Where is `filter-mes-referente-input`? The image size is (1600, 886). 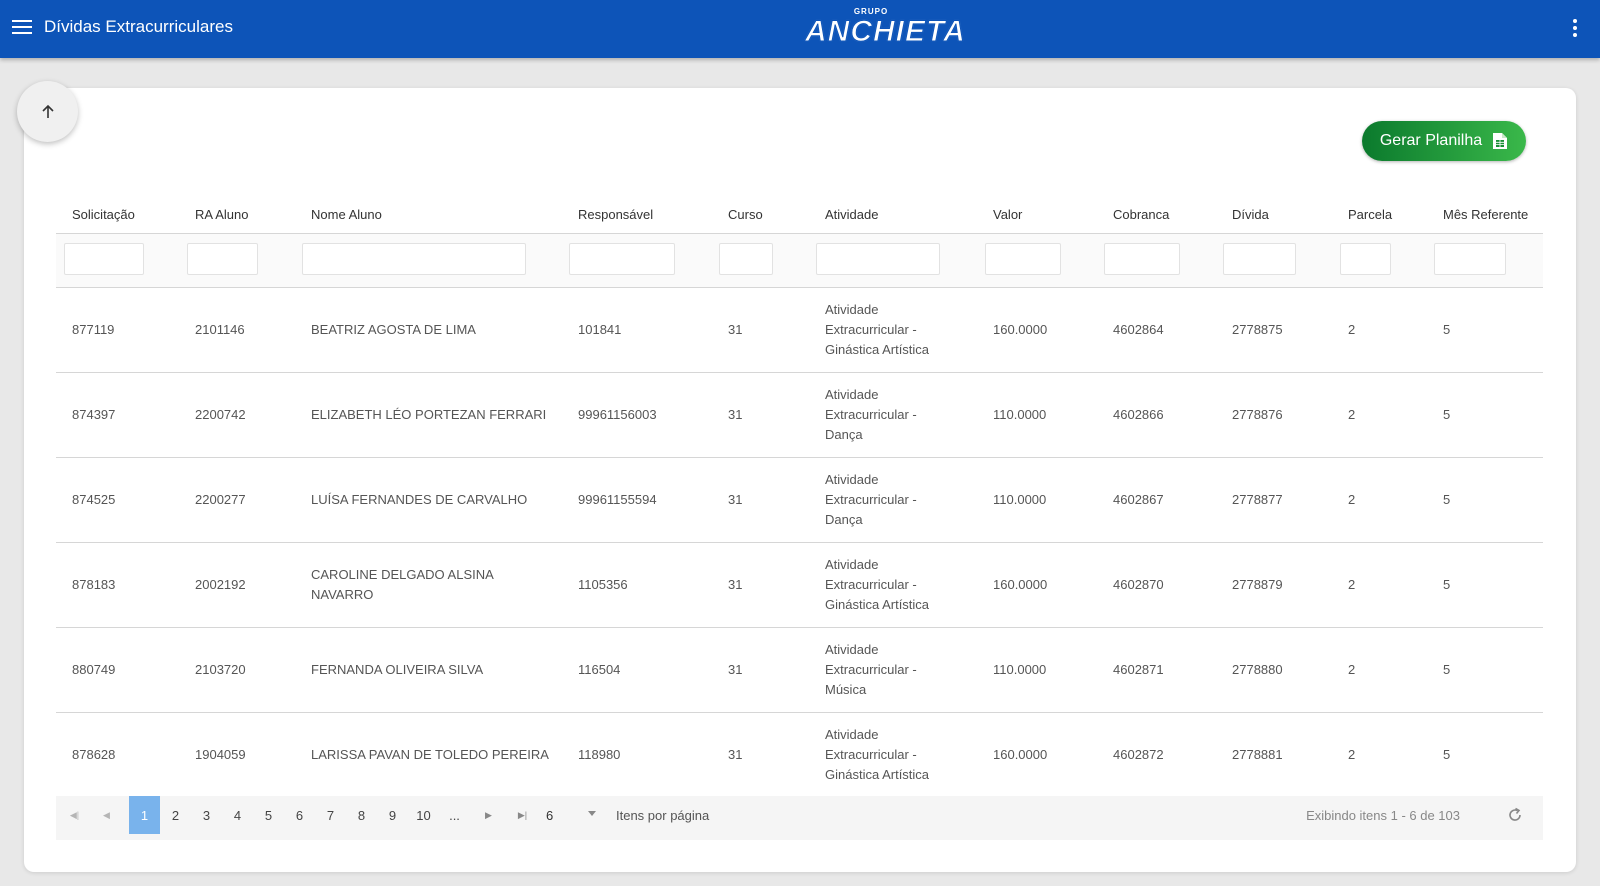 filter-mes-referente-input is located at coordinates (1470, 259).